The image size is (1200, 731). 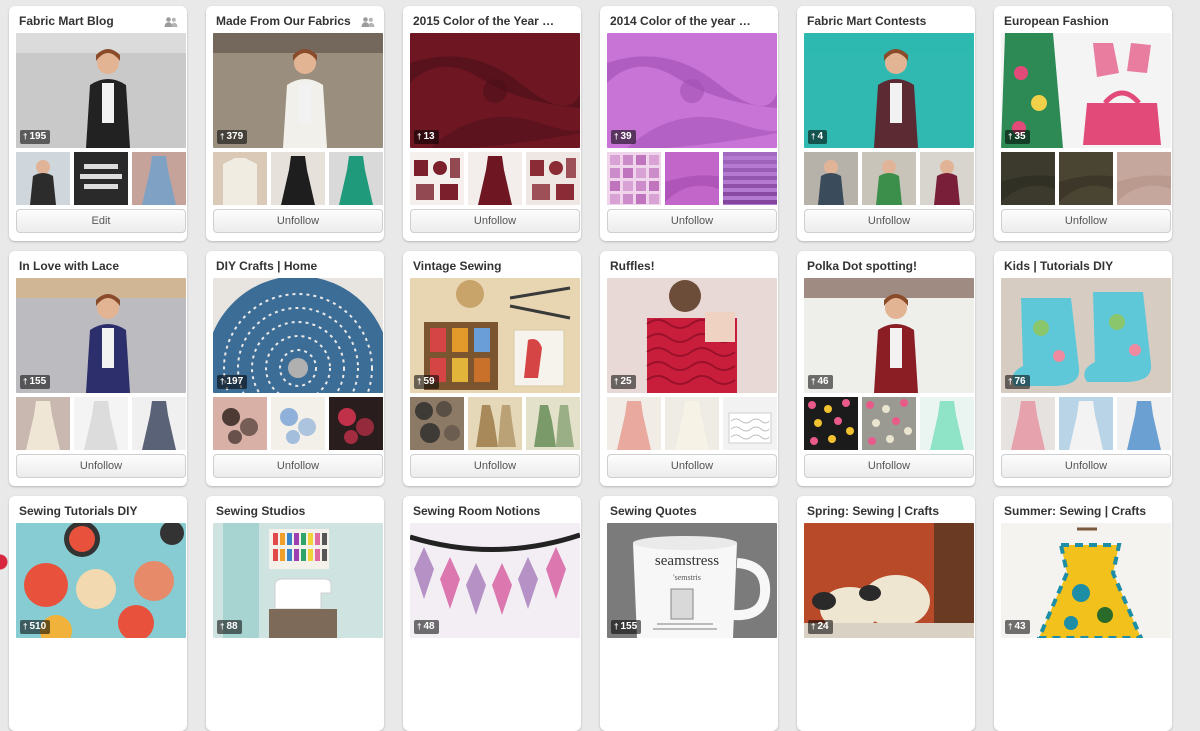 I want to click on board-cover-image: † 46, so click(x=889, y=335).